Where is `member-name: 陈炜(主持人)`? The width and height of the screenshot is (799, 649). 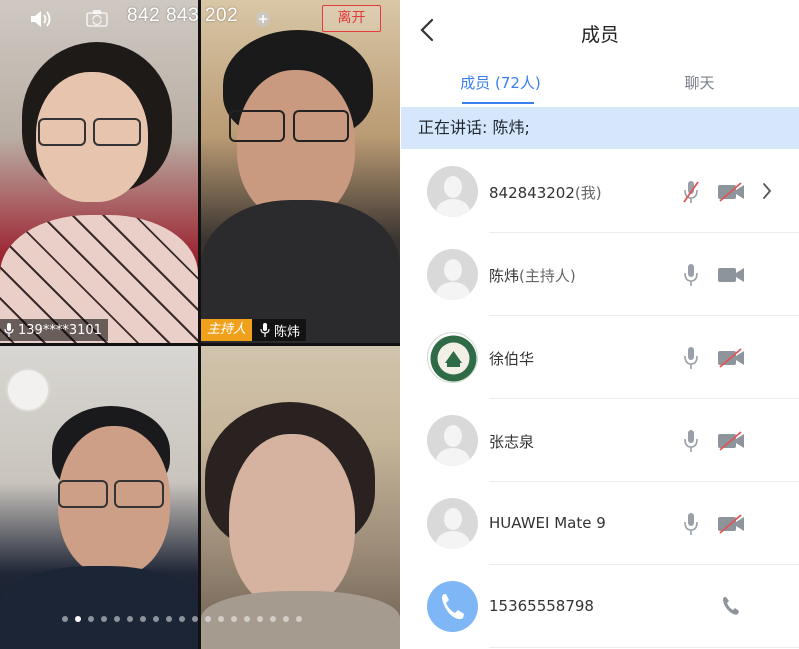
member-name: 陈炜(主持人) is located at coordinates (532, 275).